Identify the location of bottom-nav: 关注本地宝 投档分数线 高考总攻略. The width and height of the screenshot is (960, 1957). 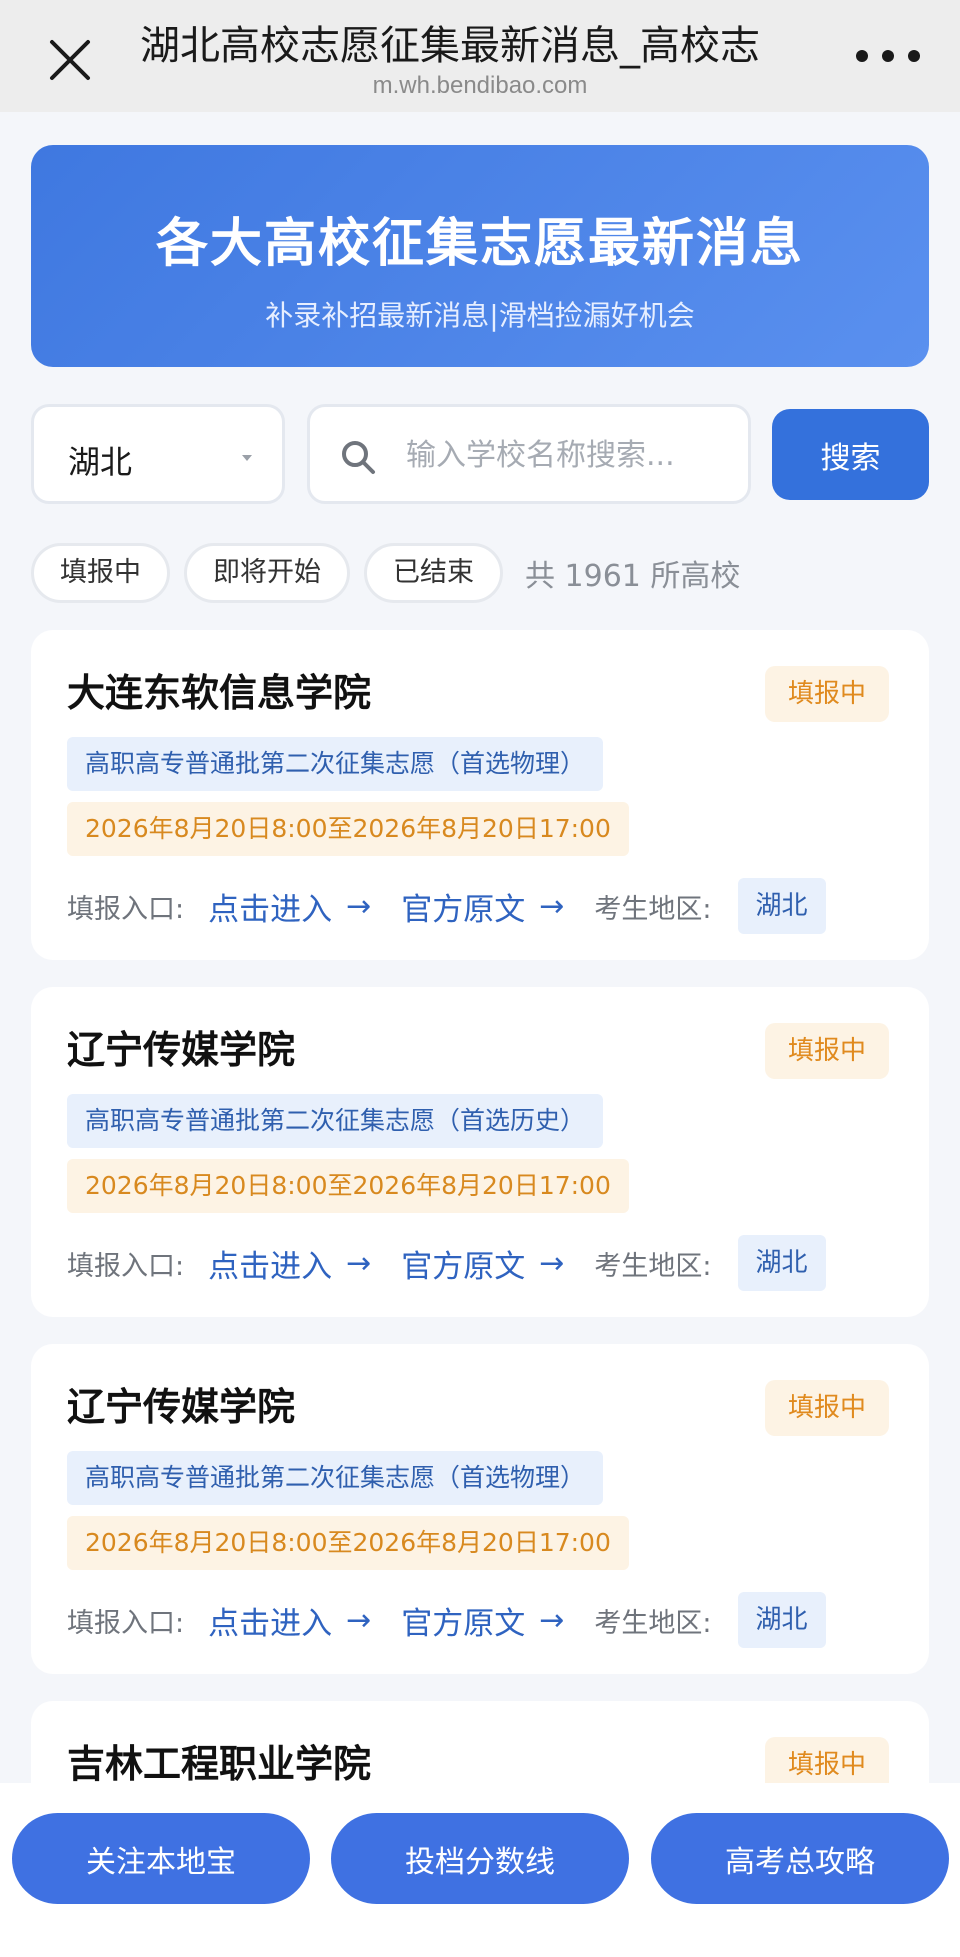
(480, 1870).